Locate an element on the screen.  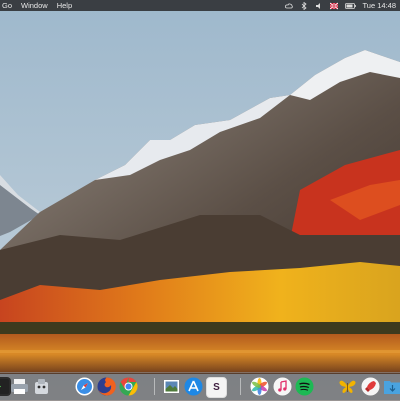
spotify-icon is located at coordinates (304, 386).